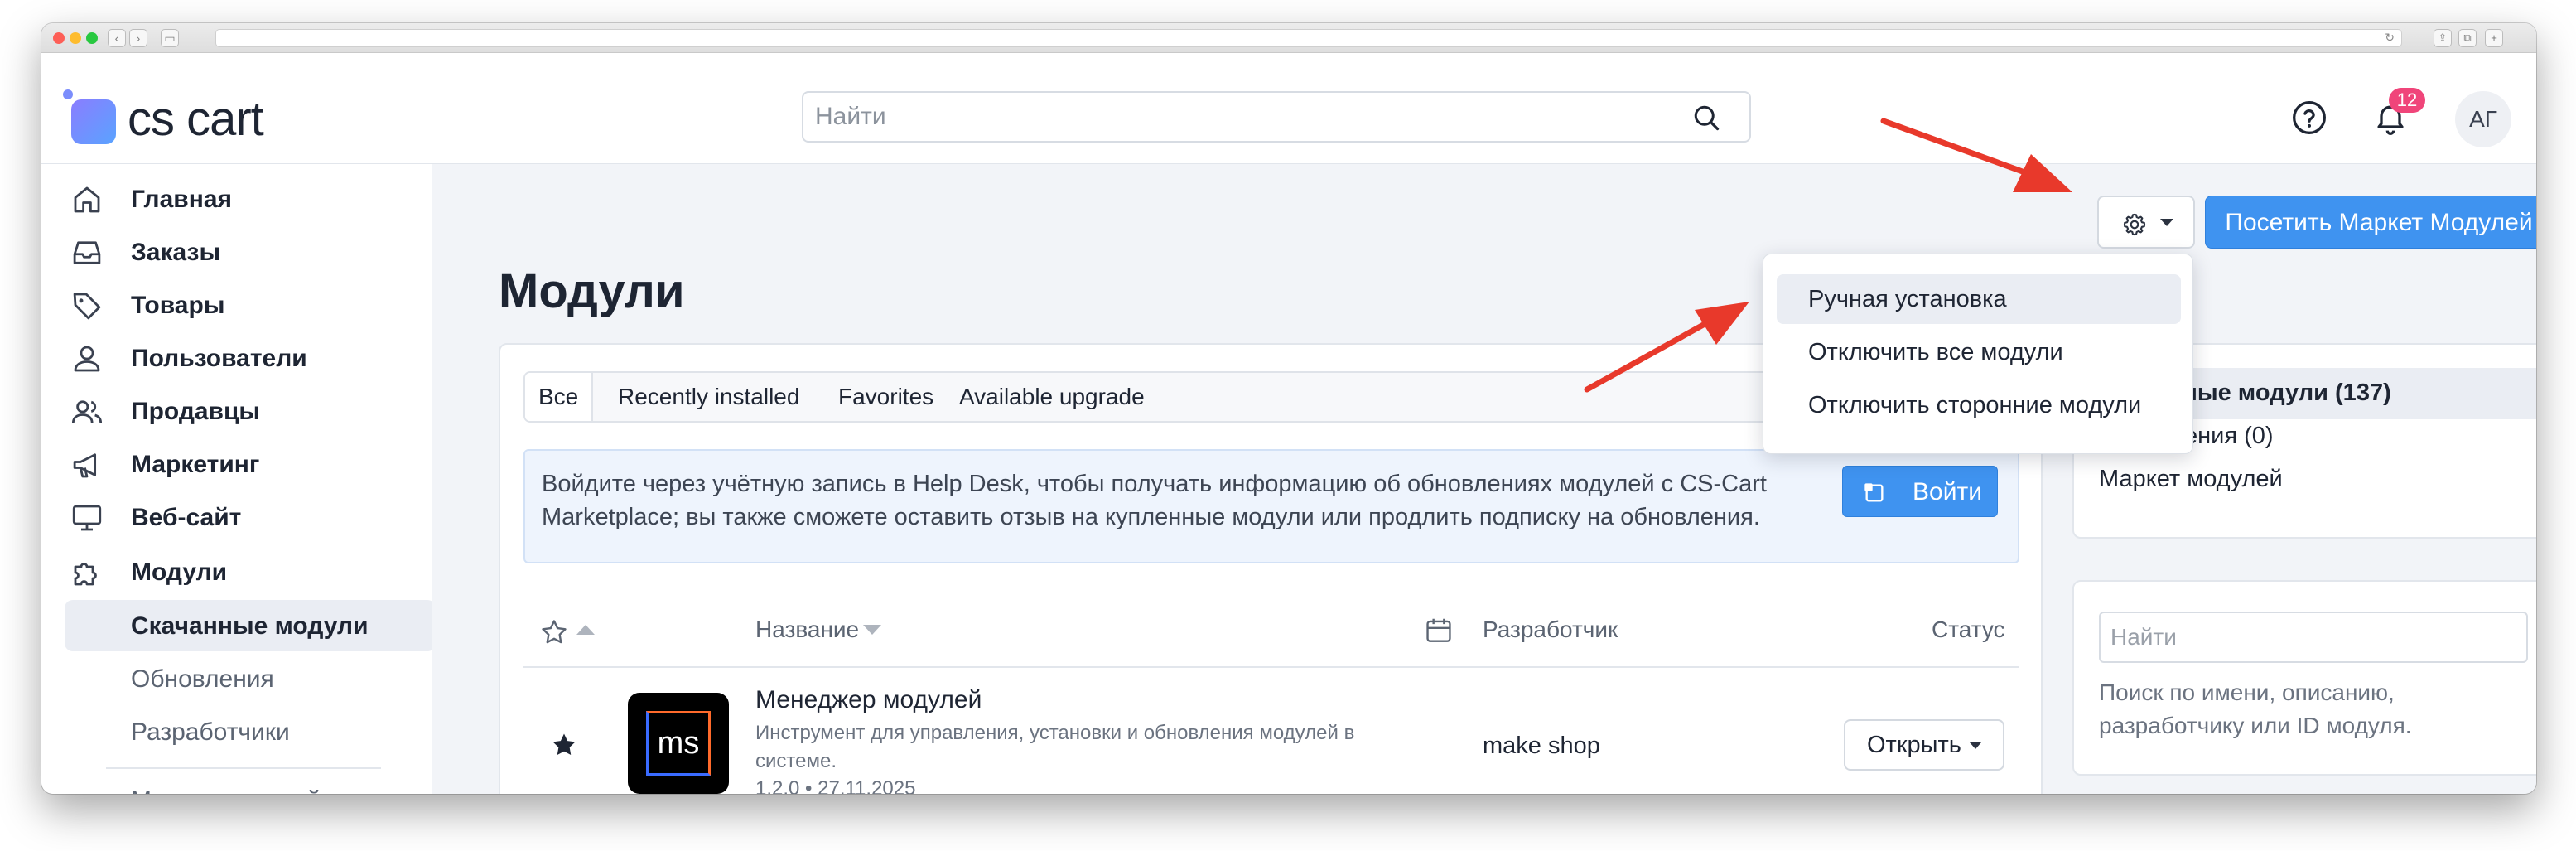  Describe the element at coordinates (241, 199) in the screenshot. I see `sidebar-item-home: Главная` at that location.